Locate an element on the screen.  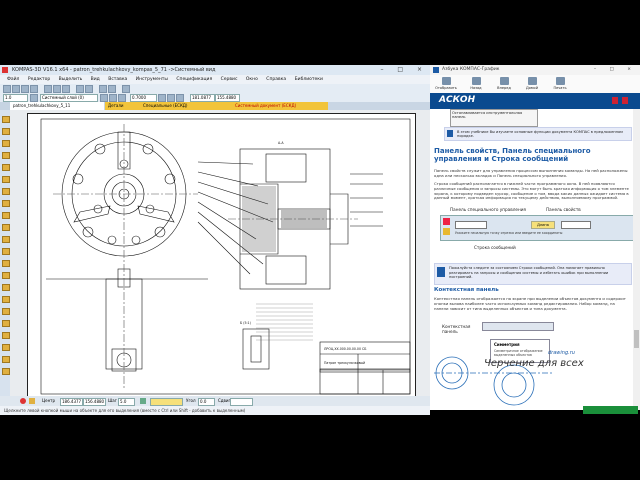
library-icon is located at coordinates (112, 89).